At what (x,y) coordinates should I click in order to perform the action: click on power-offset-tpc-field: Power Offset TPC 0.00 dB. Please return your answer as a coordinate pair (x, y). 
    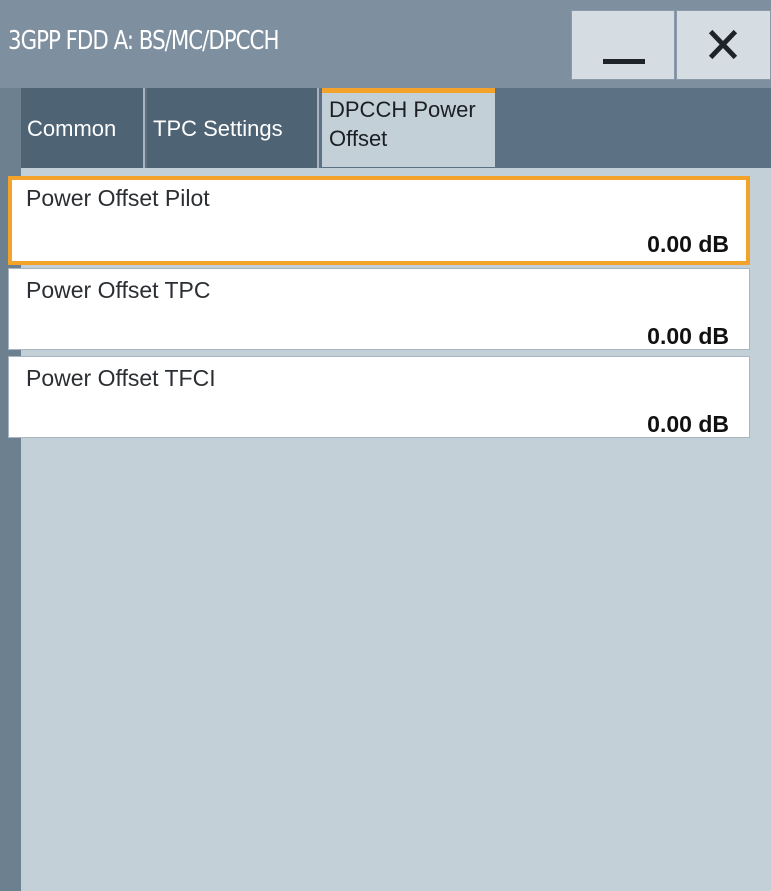
    Looking at the image, I should click on (379, 309).